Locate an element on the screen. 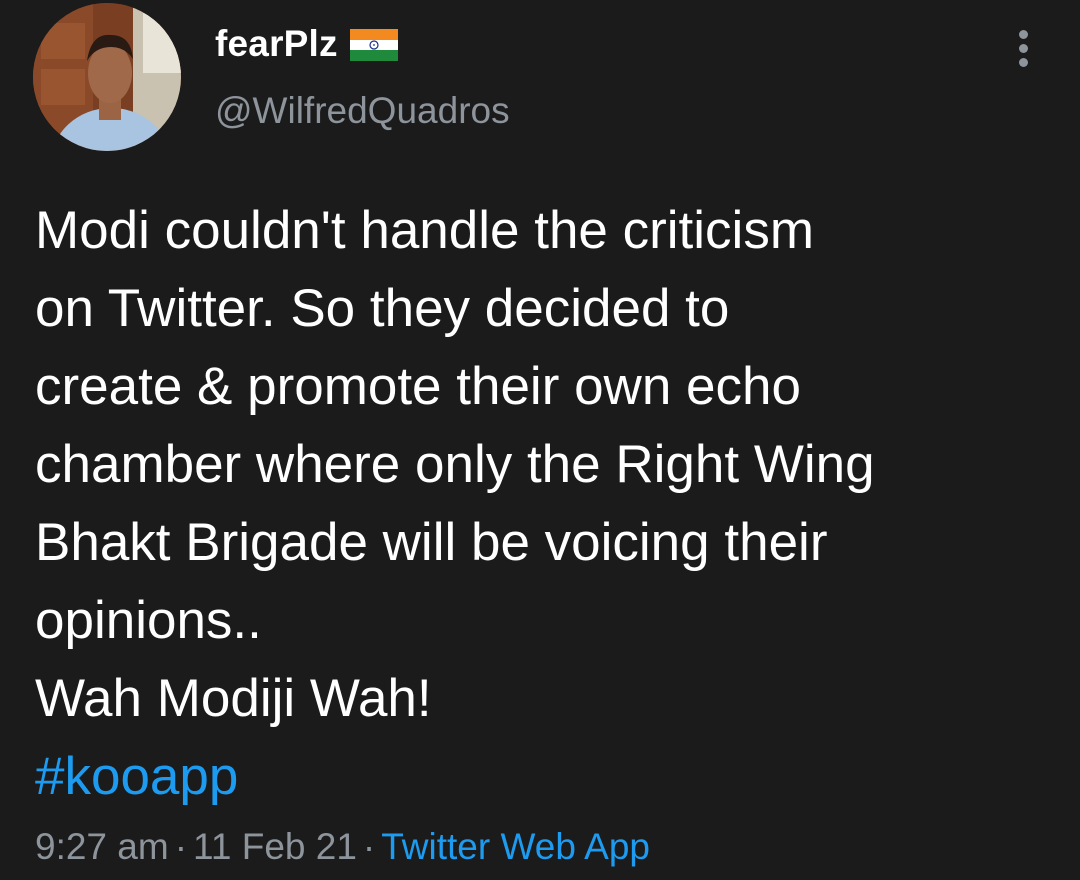 The image size is (1080, 880). tweet-date: 11 Feb 21 is located at coordinates (275, 846).